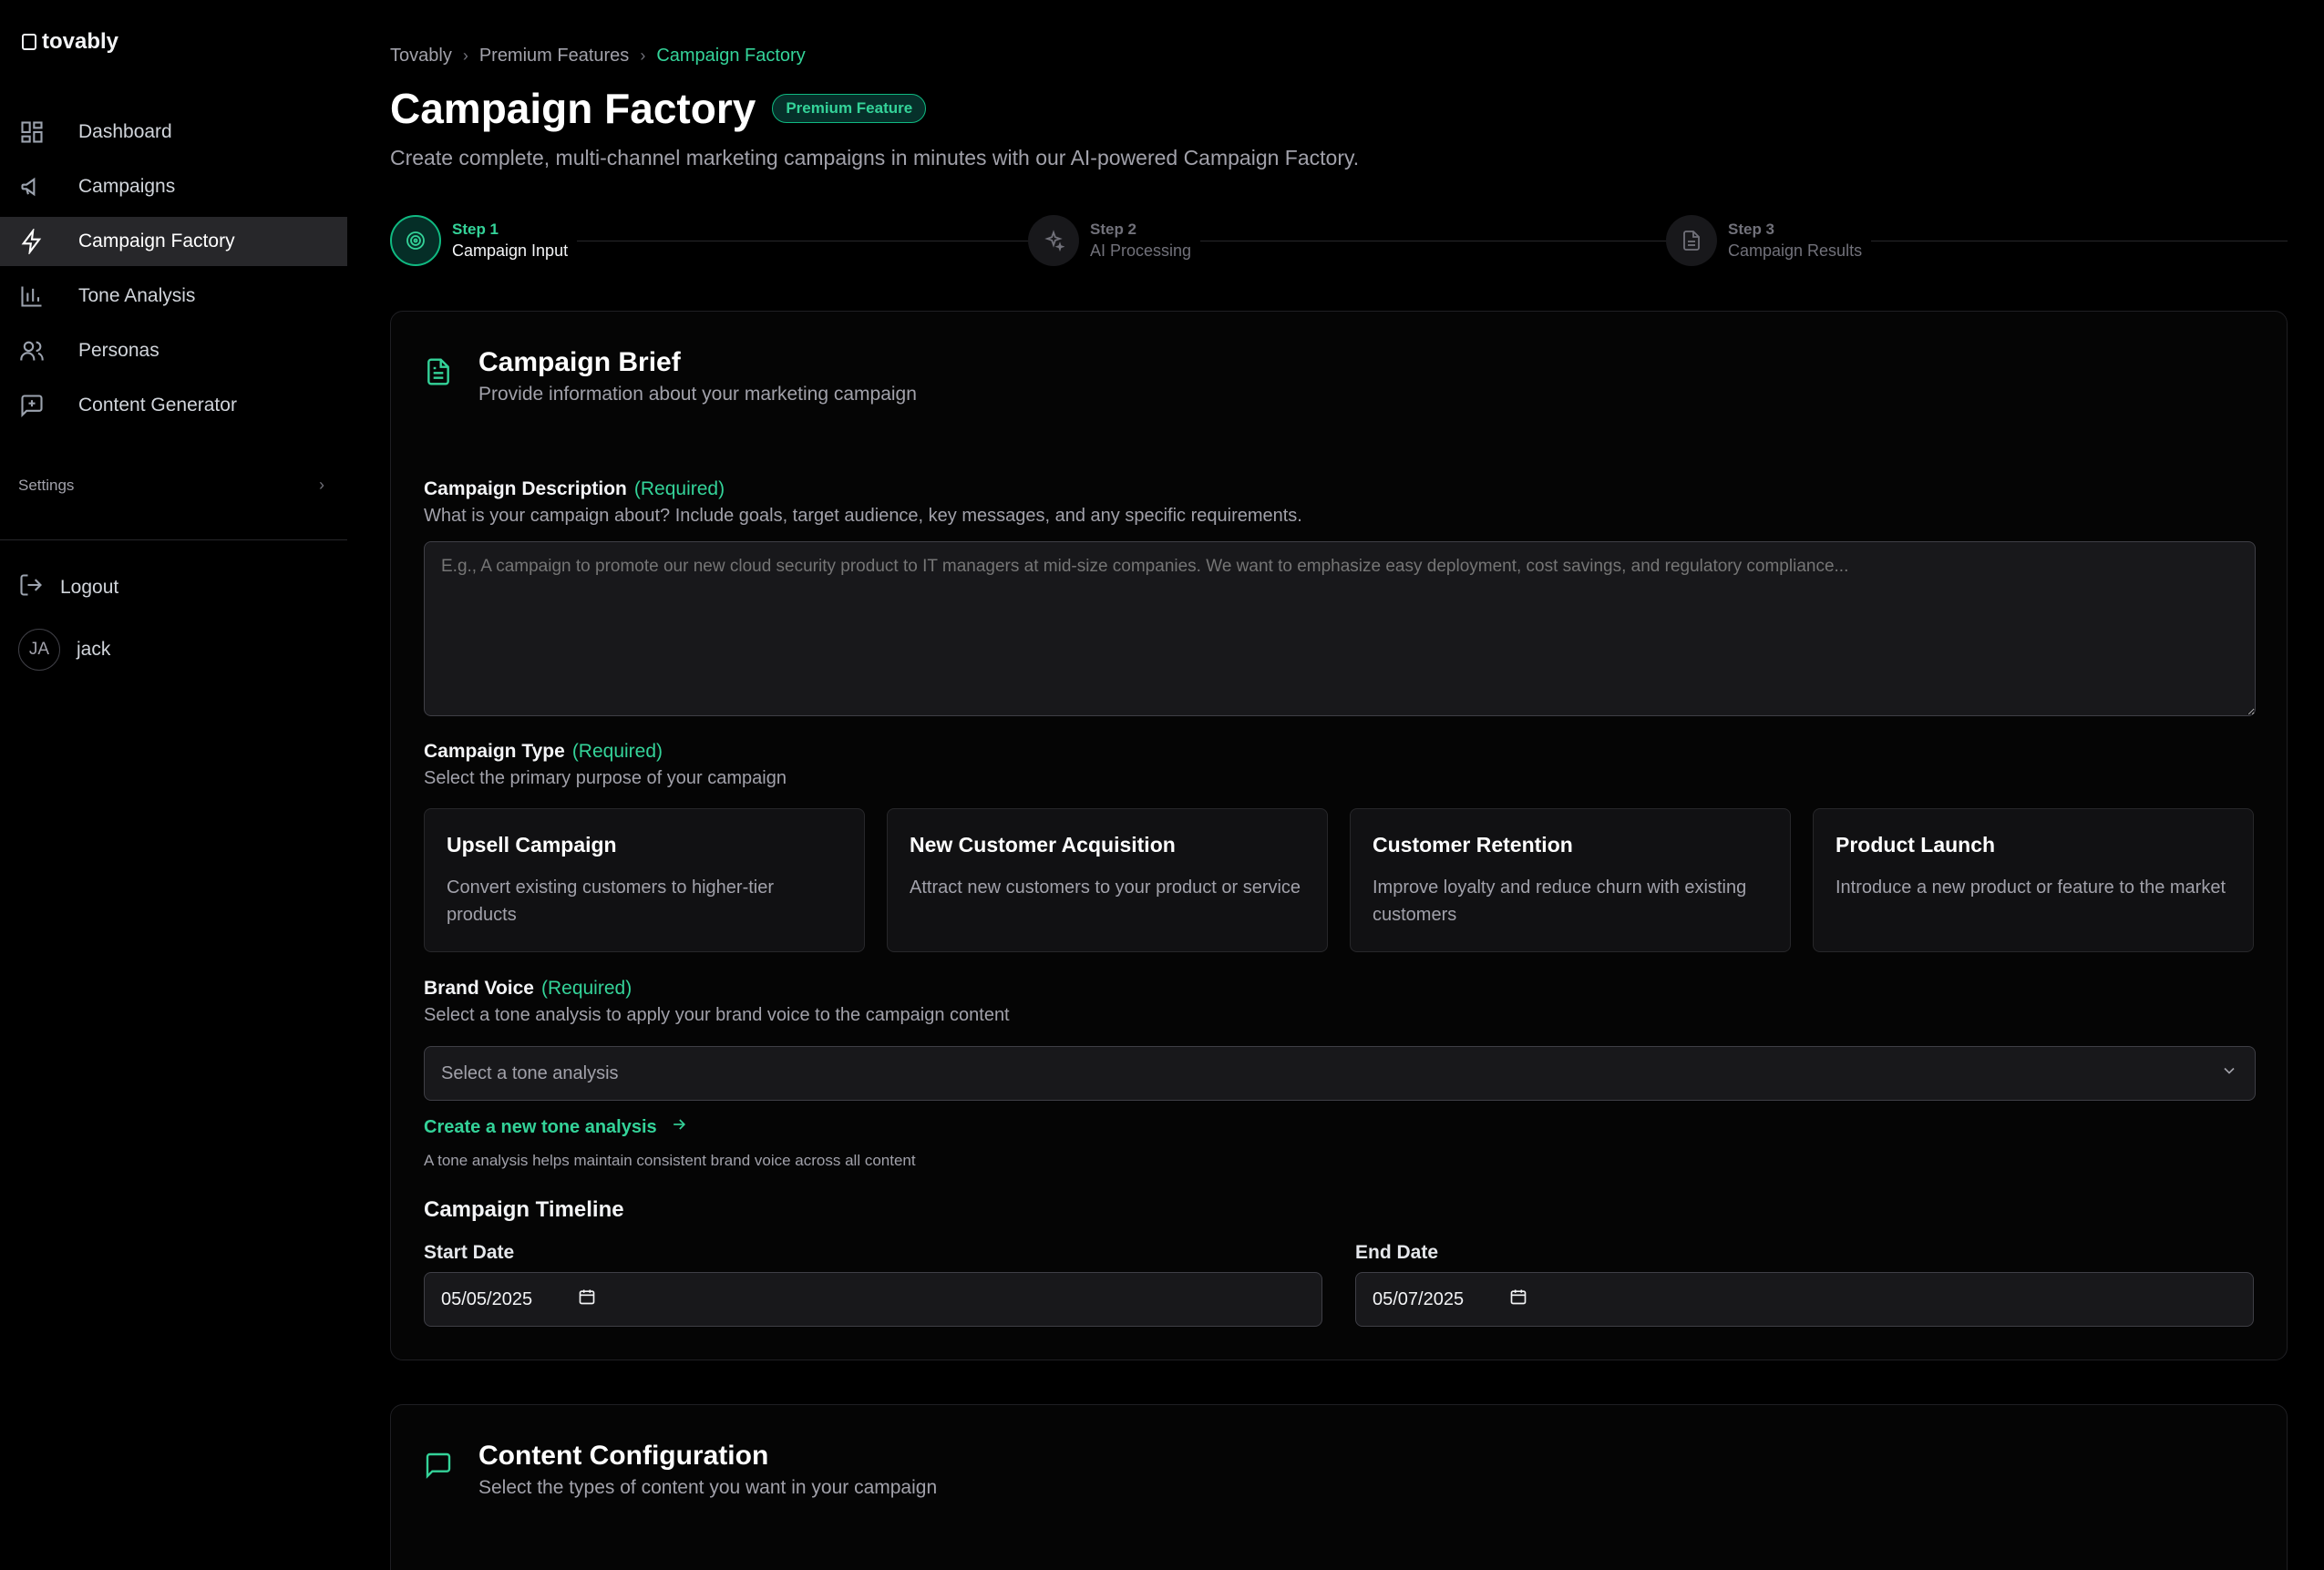 Image resolution: width=2324 pixels, height=1570 pixels. What do you see at coordinates (32, 132) in the screenshot?
I see `grid-icon` at bounding box center [32, 132].